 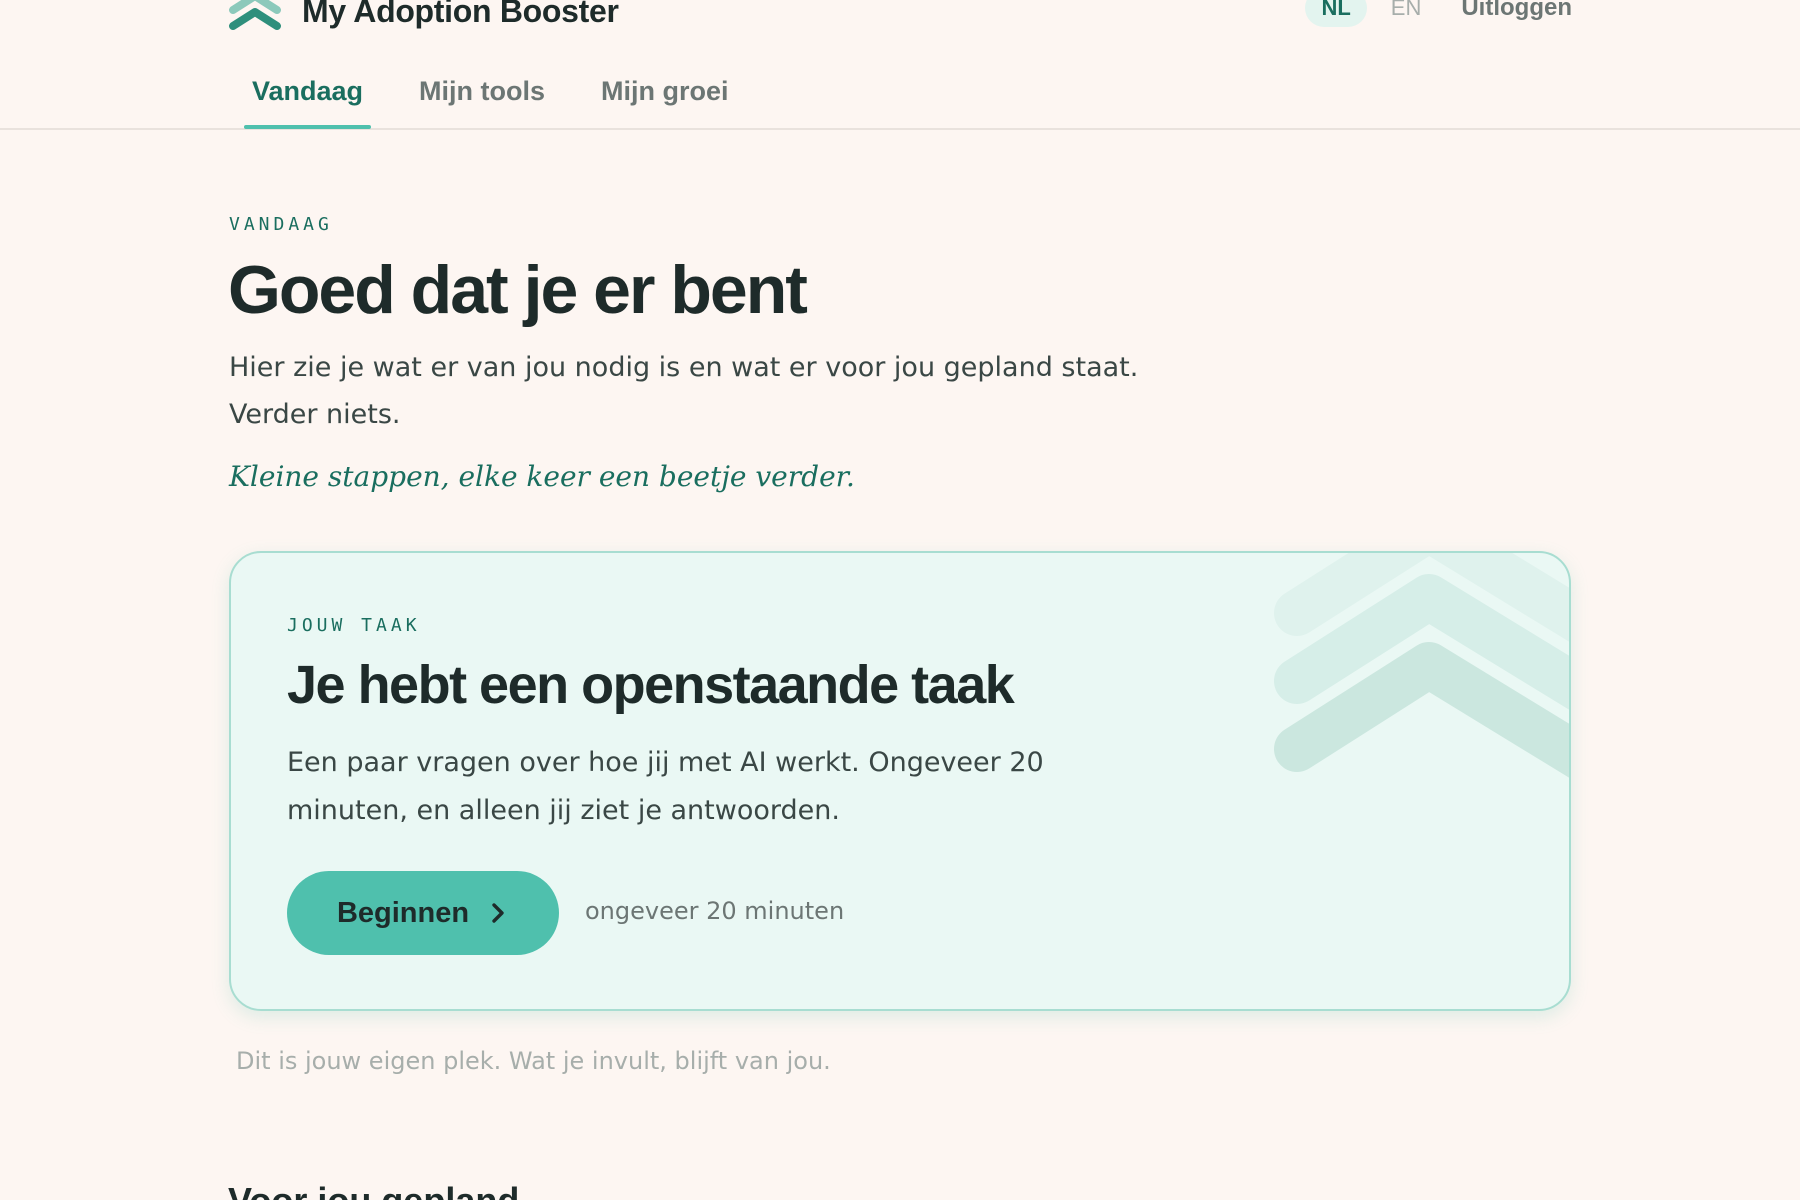 What do you see at coordinates (373, 1190) in the screenshot?
I see `planned-section-title: Voor jou gepland` at bounding box center [373, 1190].